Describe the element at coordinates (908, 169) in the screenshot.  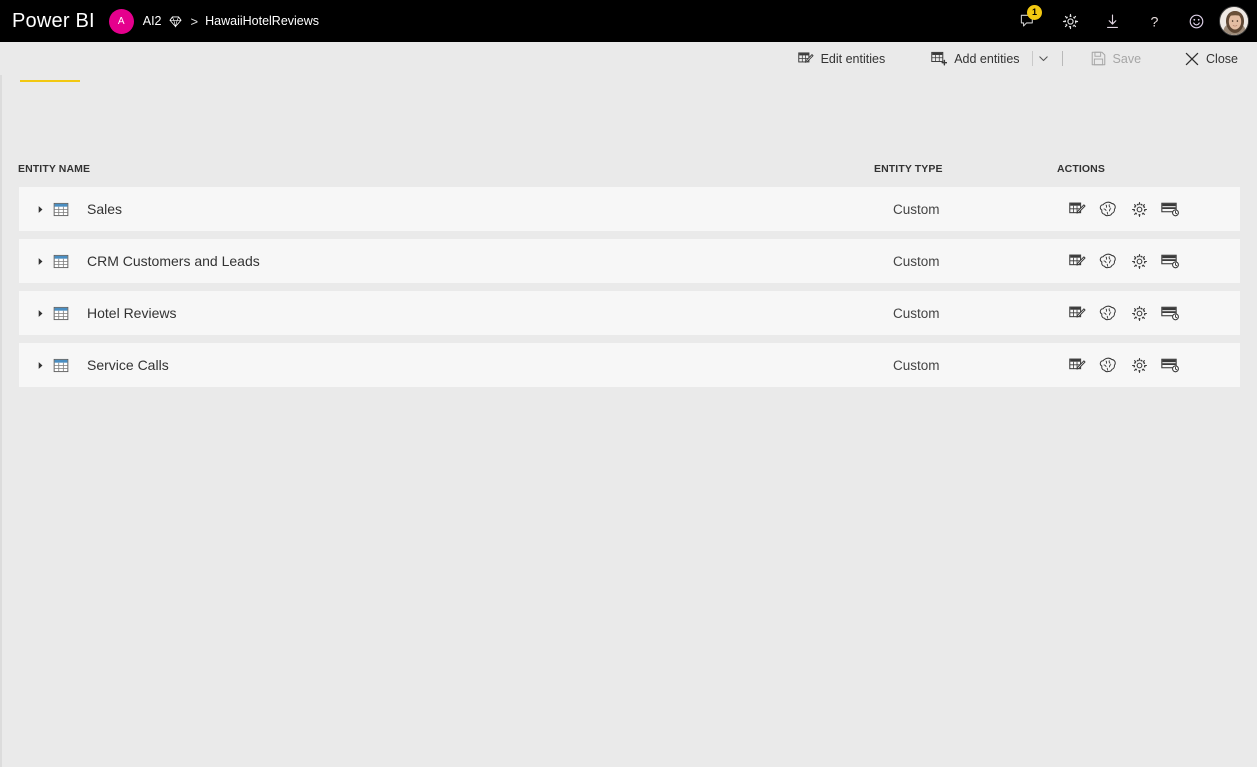
I see `column-header-entity-type: ENTITY TYPE` at that location.